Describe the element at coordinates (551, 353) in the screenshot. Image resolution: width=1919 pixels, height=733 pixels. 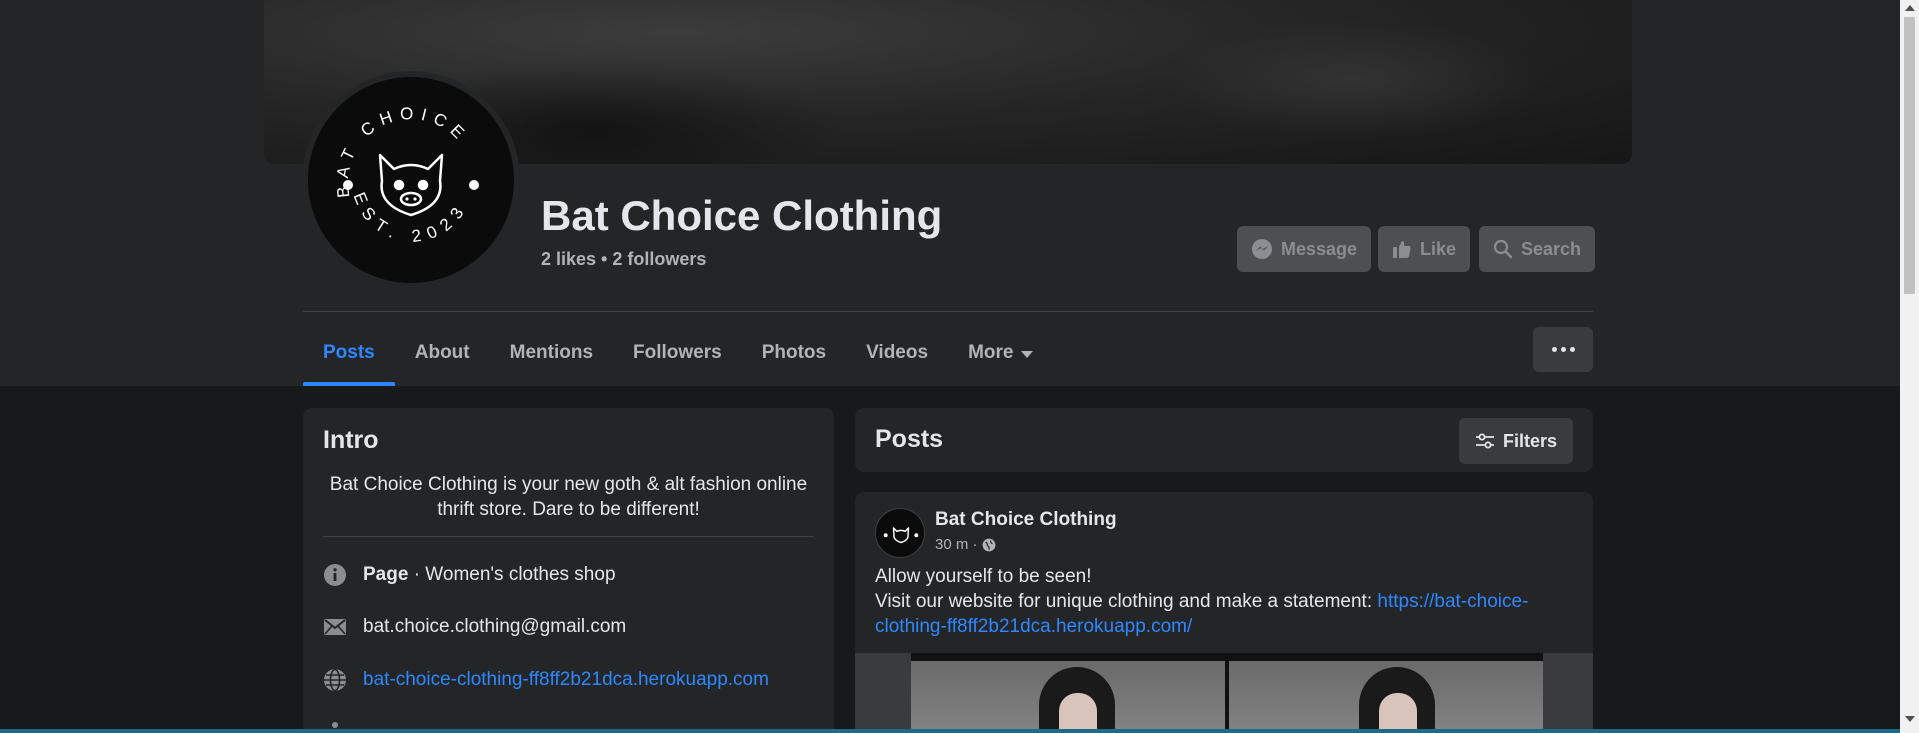
I see `tab-mentions: Mentions` at that location.